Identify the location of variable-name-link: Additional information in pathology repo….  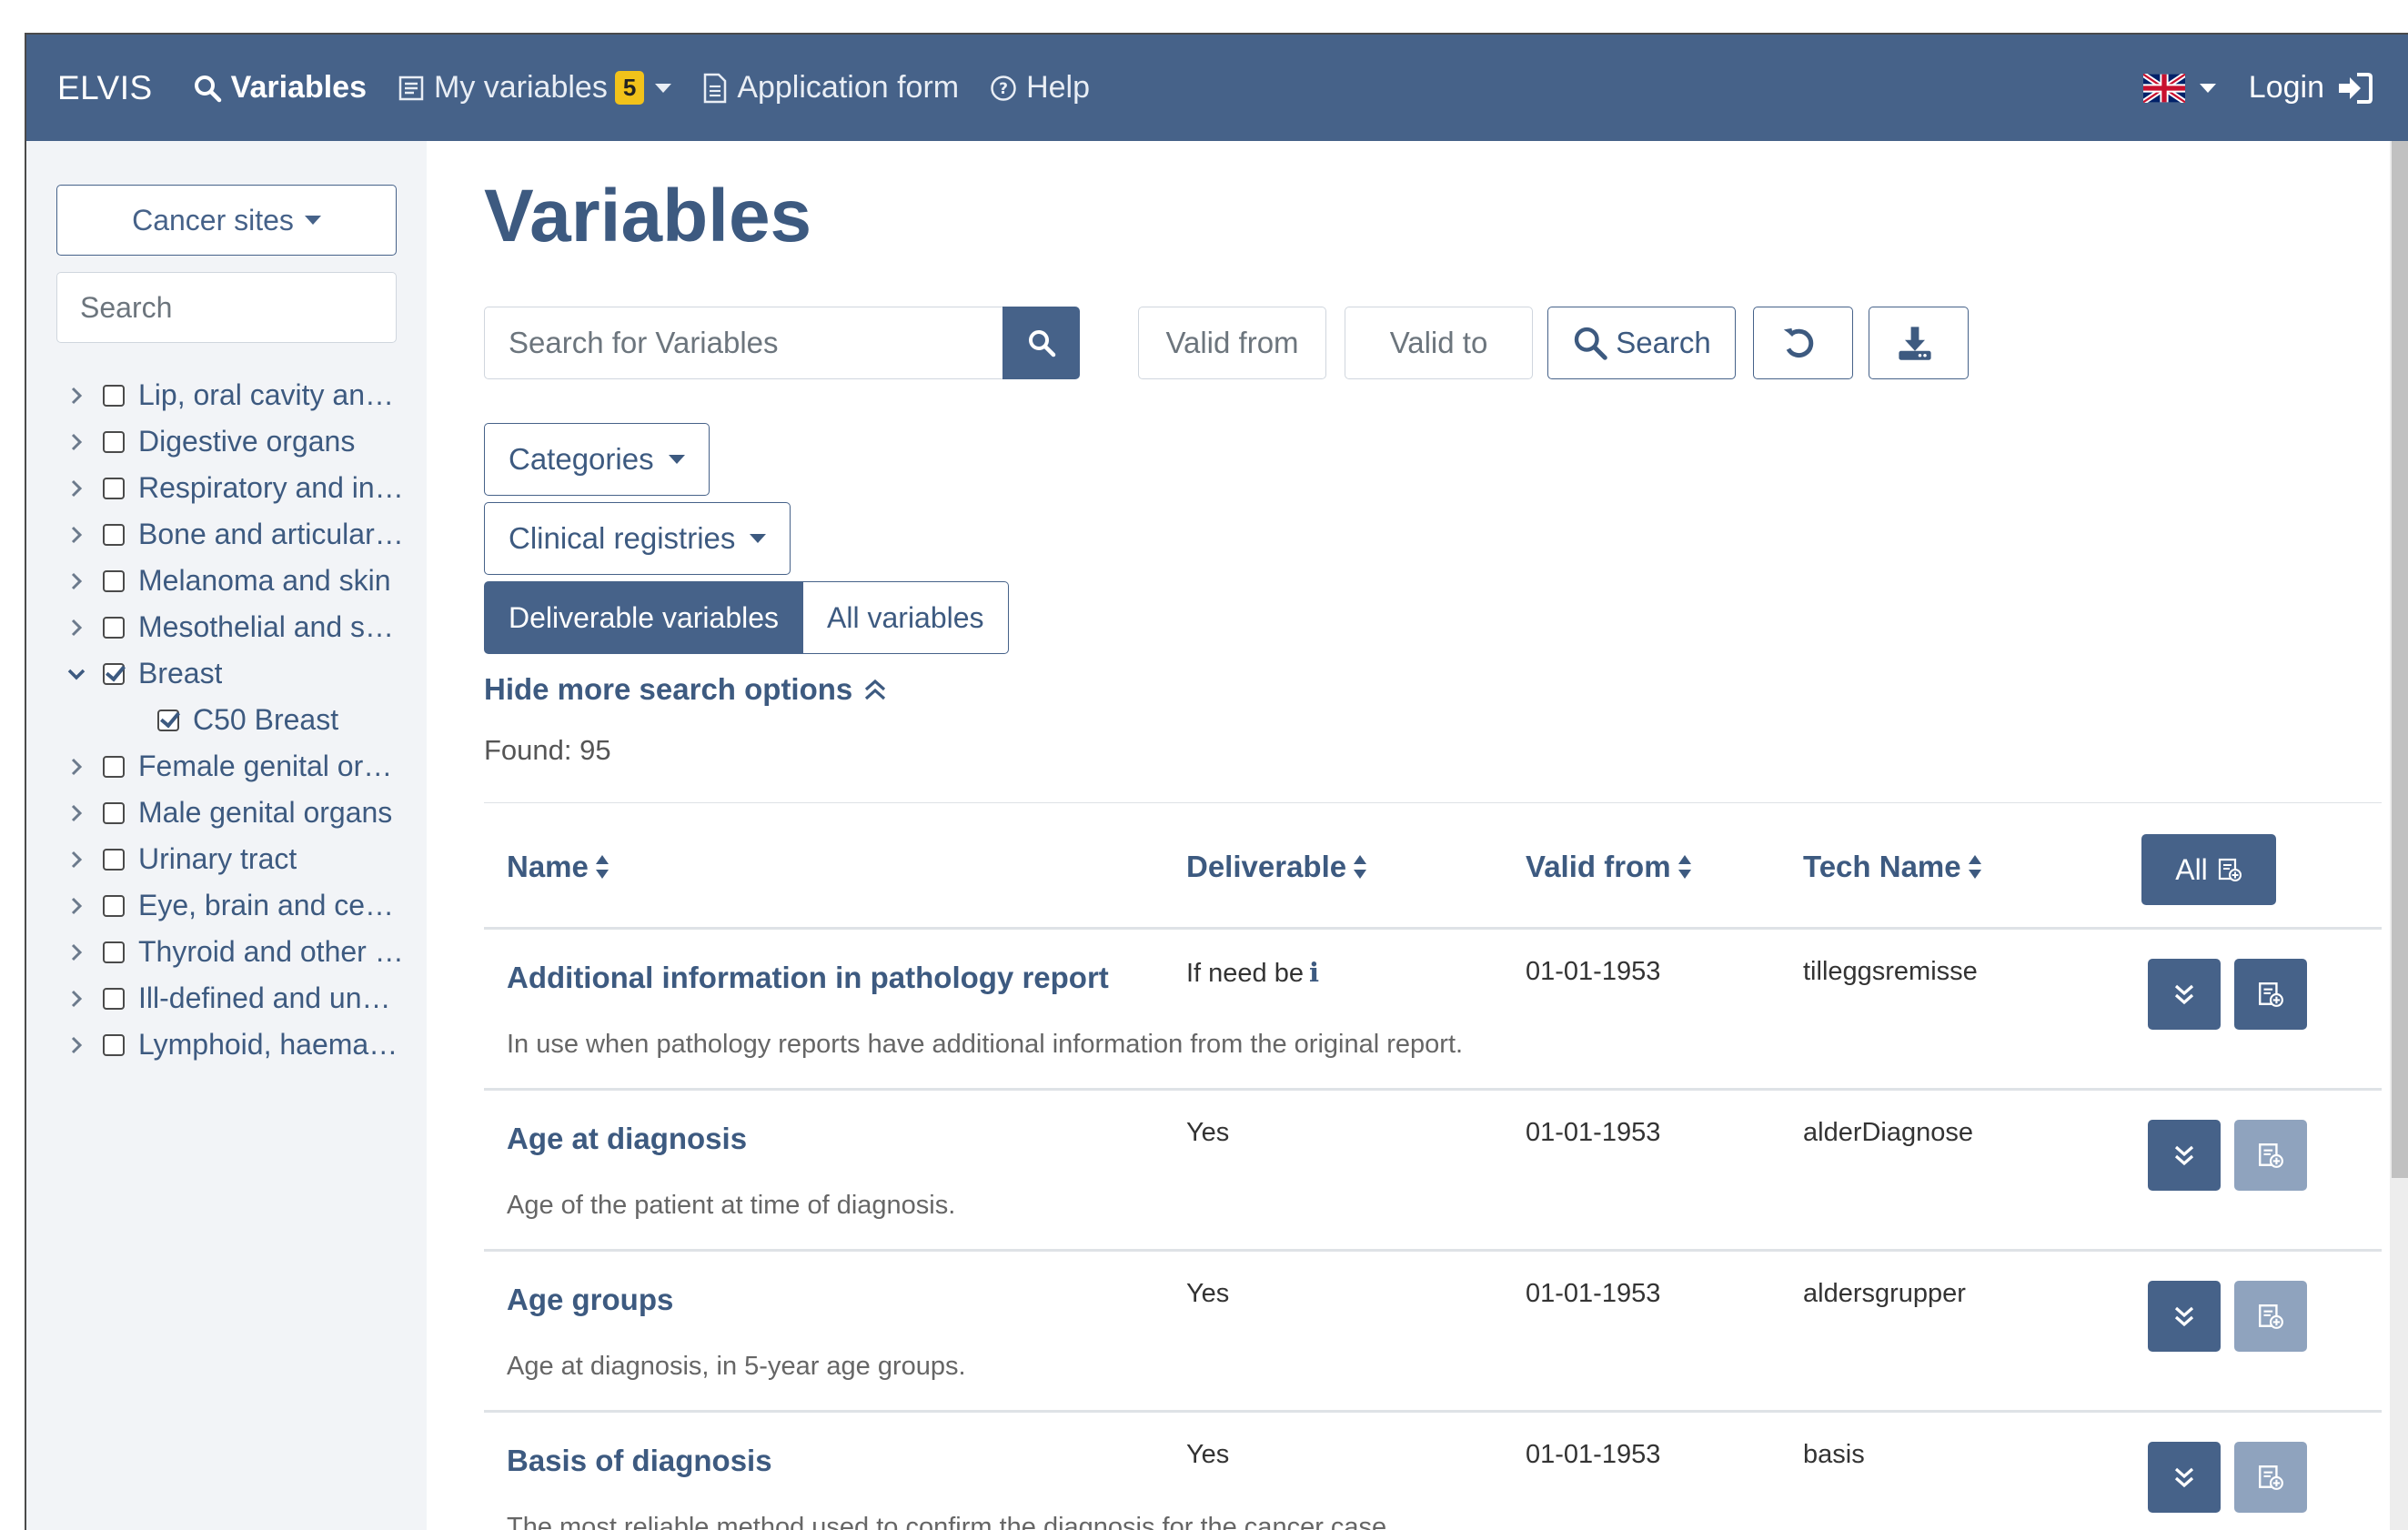
(808, 978).